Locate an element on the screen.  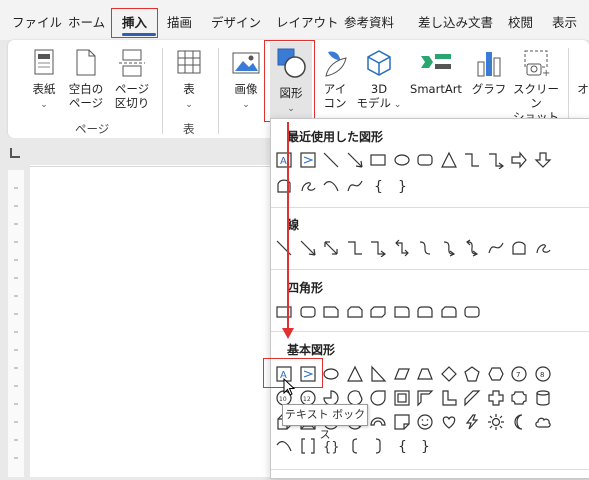
3d-models-button: 3D モデル ⌄ is located at coordinates (379, 80).